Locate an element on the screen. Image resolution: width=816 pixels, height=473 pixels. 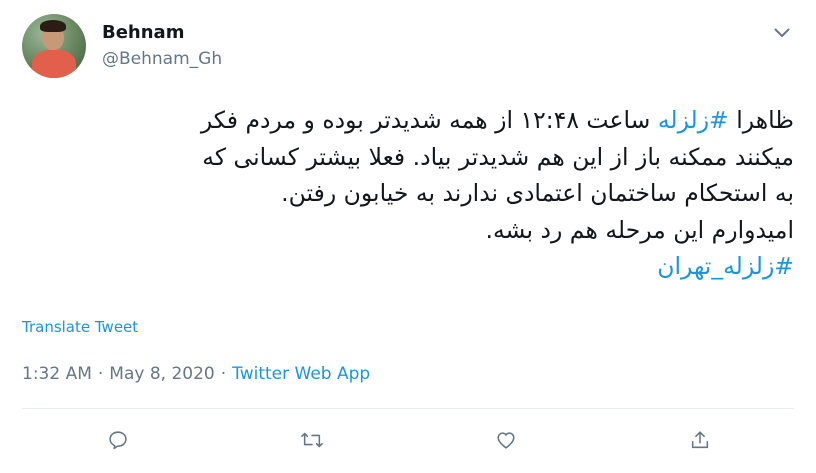
like-button is located at coordinates (506, 440).